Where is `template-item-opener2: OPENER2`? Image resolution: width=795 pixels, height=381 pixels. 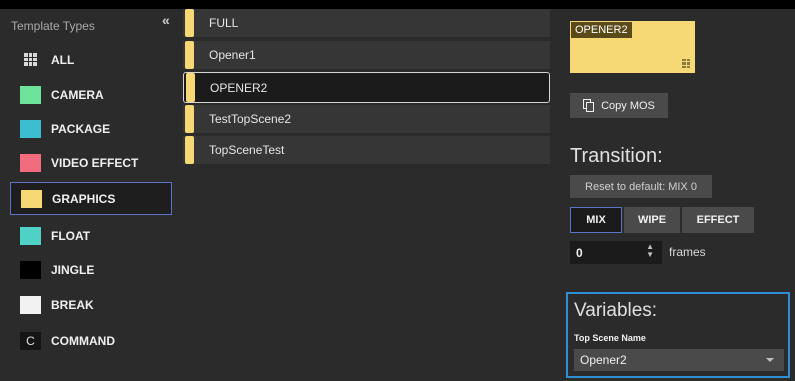 template-item-opener2: OPENER2 is located at coordinates (366, 87).